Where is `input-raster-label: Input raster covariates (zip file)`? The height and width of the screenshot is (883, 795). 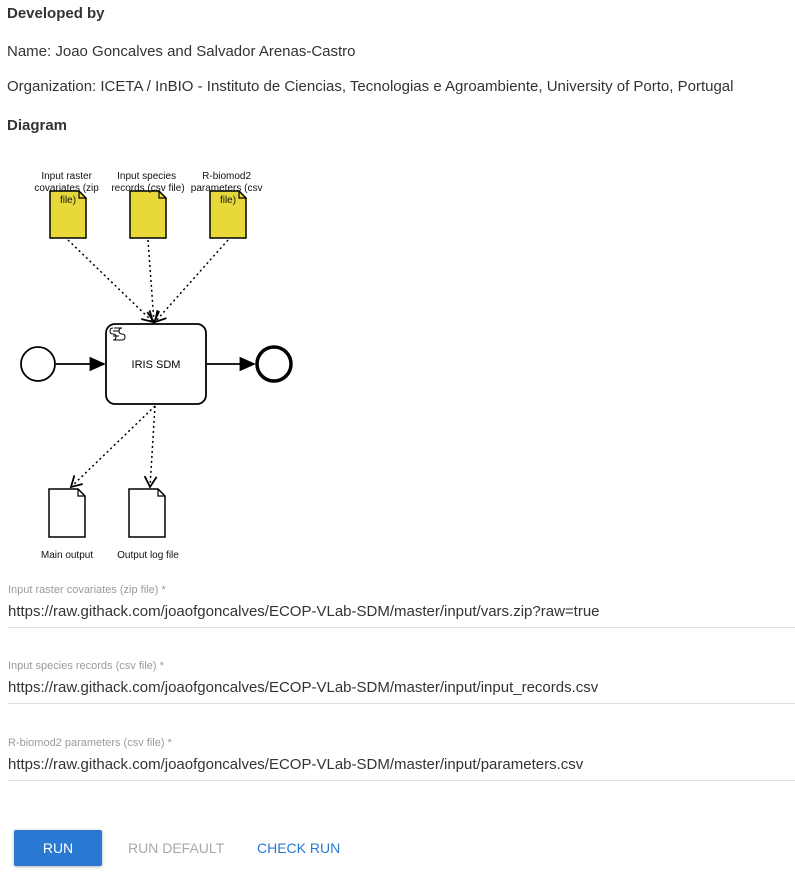 input-raster-label: Input raster covariates (zip file) is located at coordinates (67, 188).